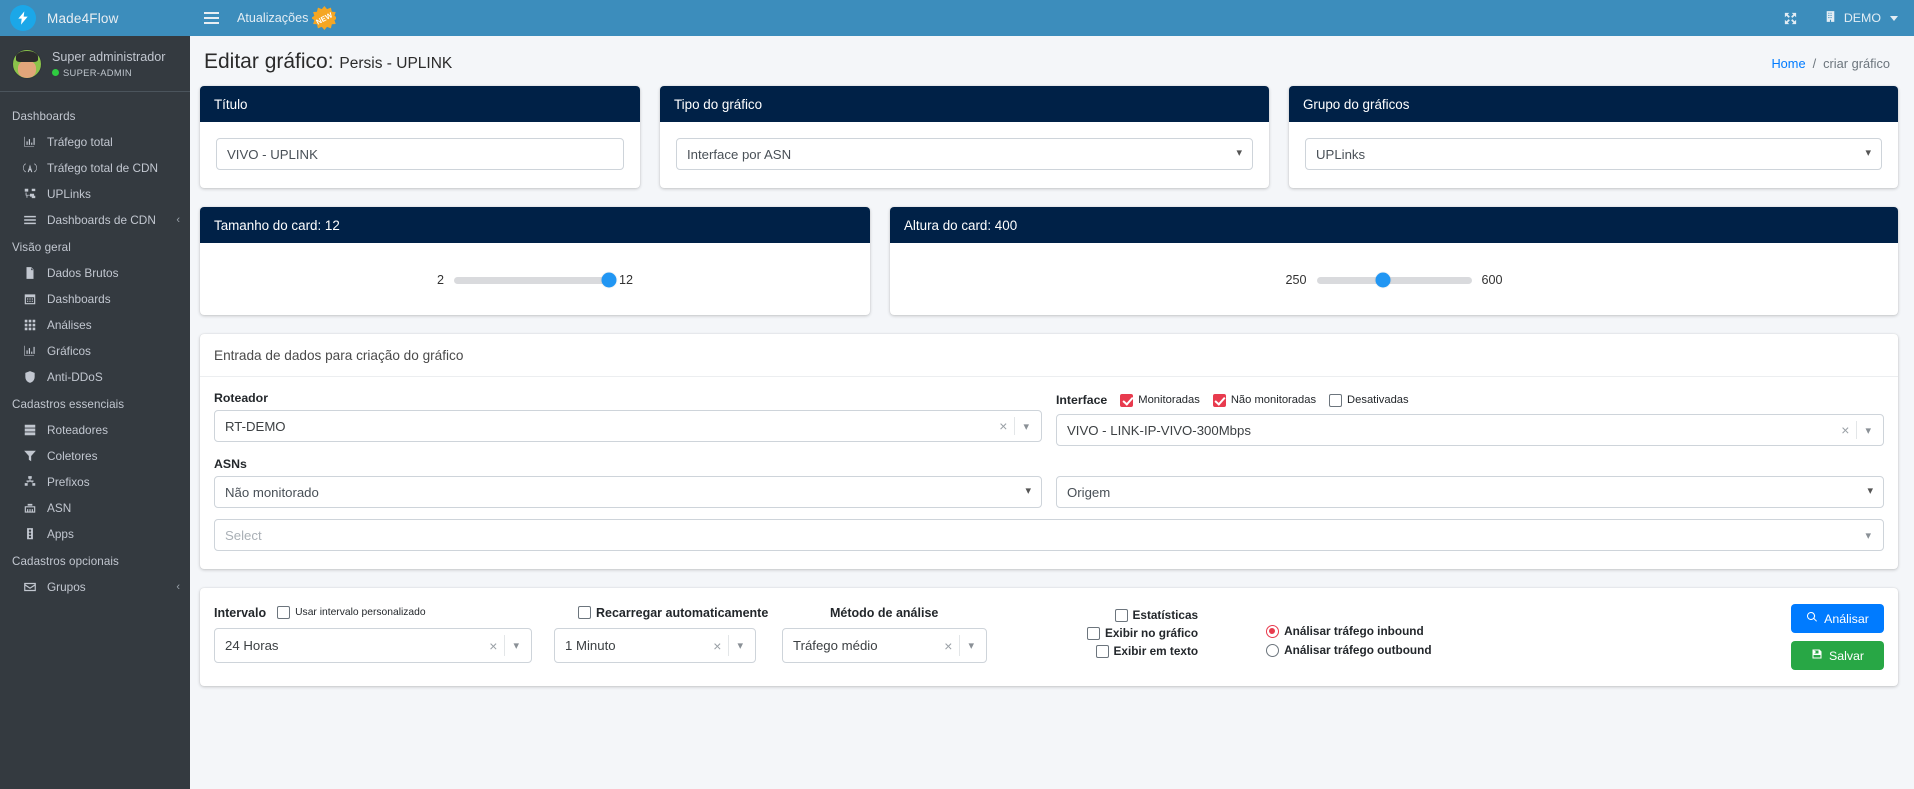  What do you see at coordinates (1790, 18) in the screenshot?
I see `expand-arrows-icon` at bounding box center [1790, 18].